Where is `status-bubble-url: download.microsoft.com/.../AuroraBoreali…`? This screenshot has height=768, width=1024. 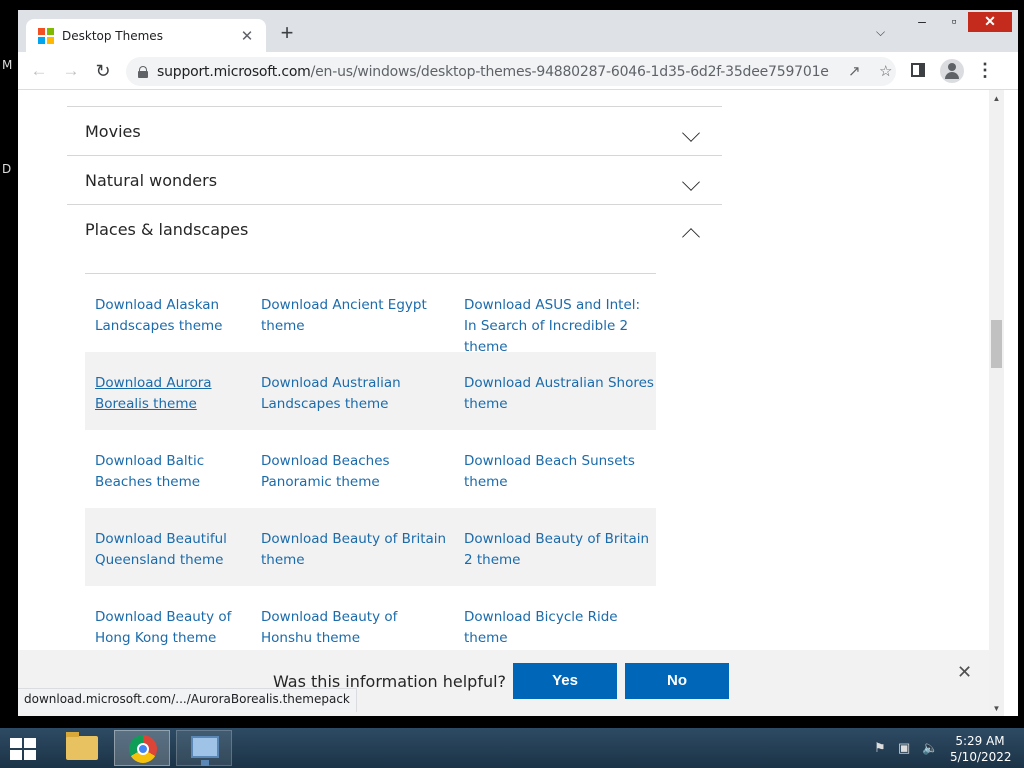 status-bubble-url: download.microsoft.com/.../AuroraBoreali… is located at coordinates (187, 700).